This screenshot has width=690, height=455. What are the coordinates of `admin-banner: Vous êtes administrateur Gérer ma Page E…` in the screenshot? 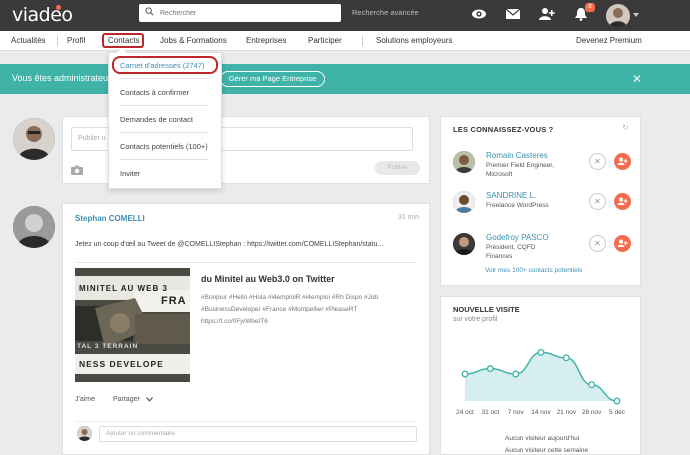 It's located at (345, 79).